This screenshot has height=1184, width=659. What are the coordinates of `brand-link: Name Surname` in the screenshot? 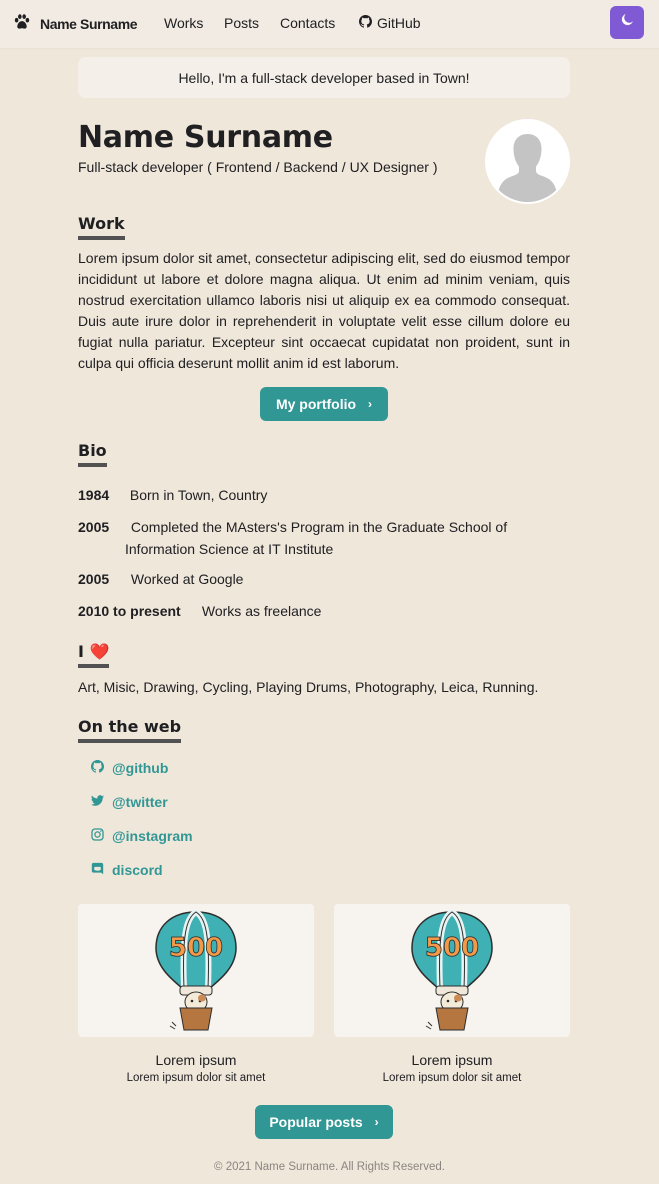 It's located at (75, 24).